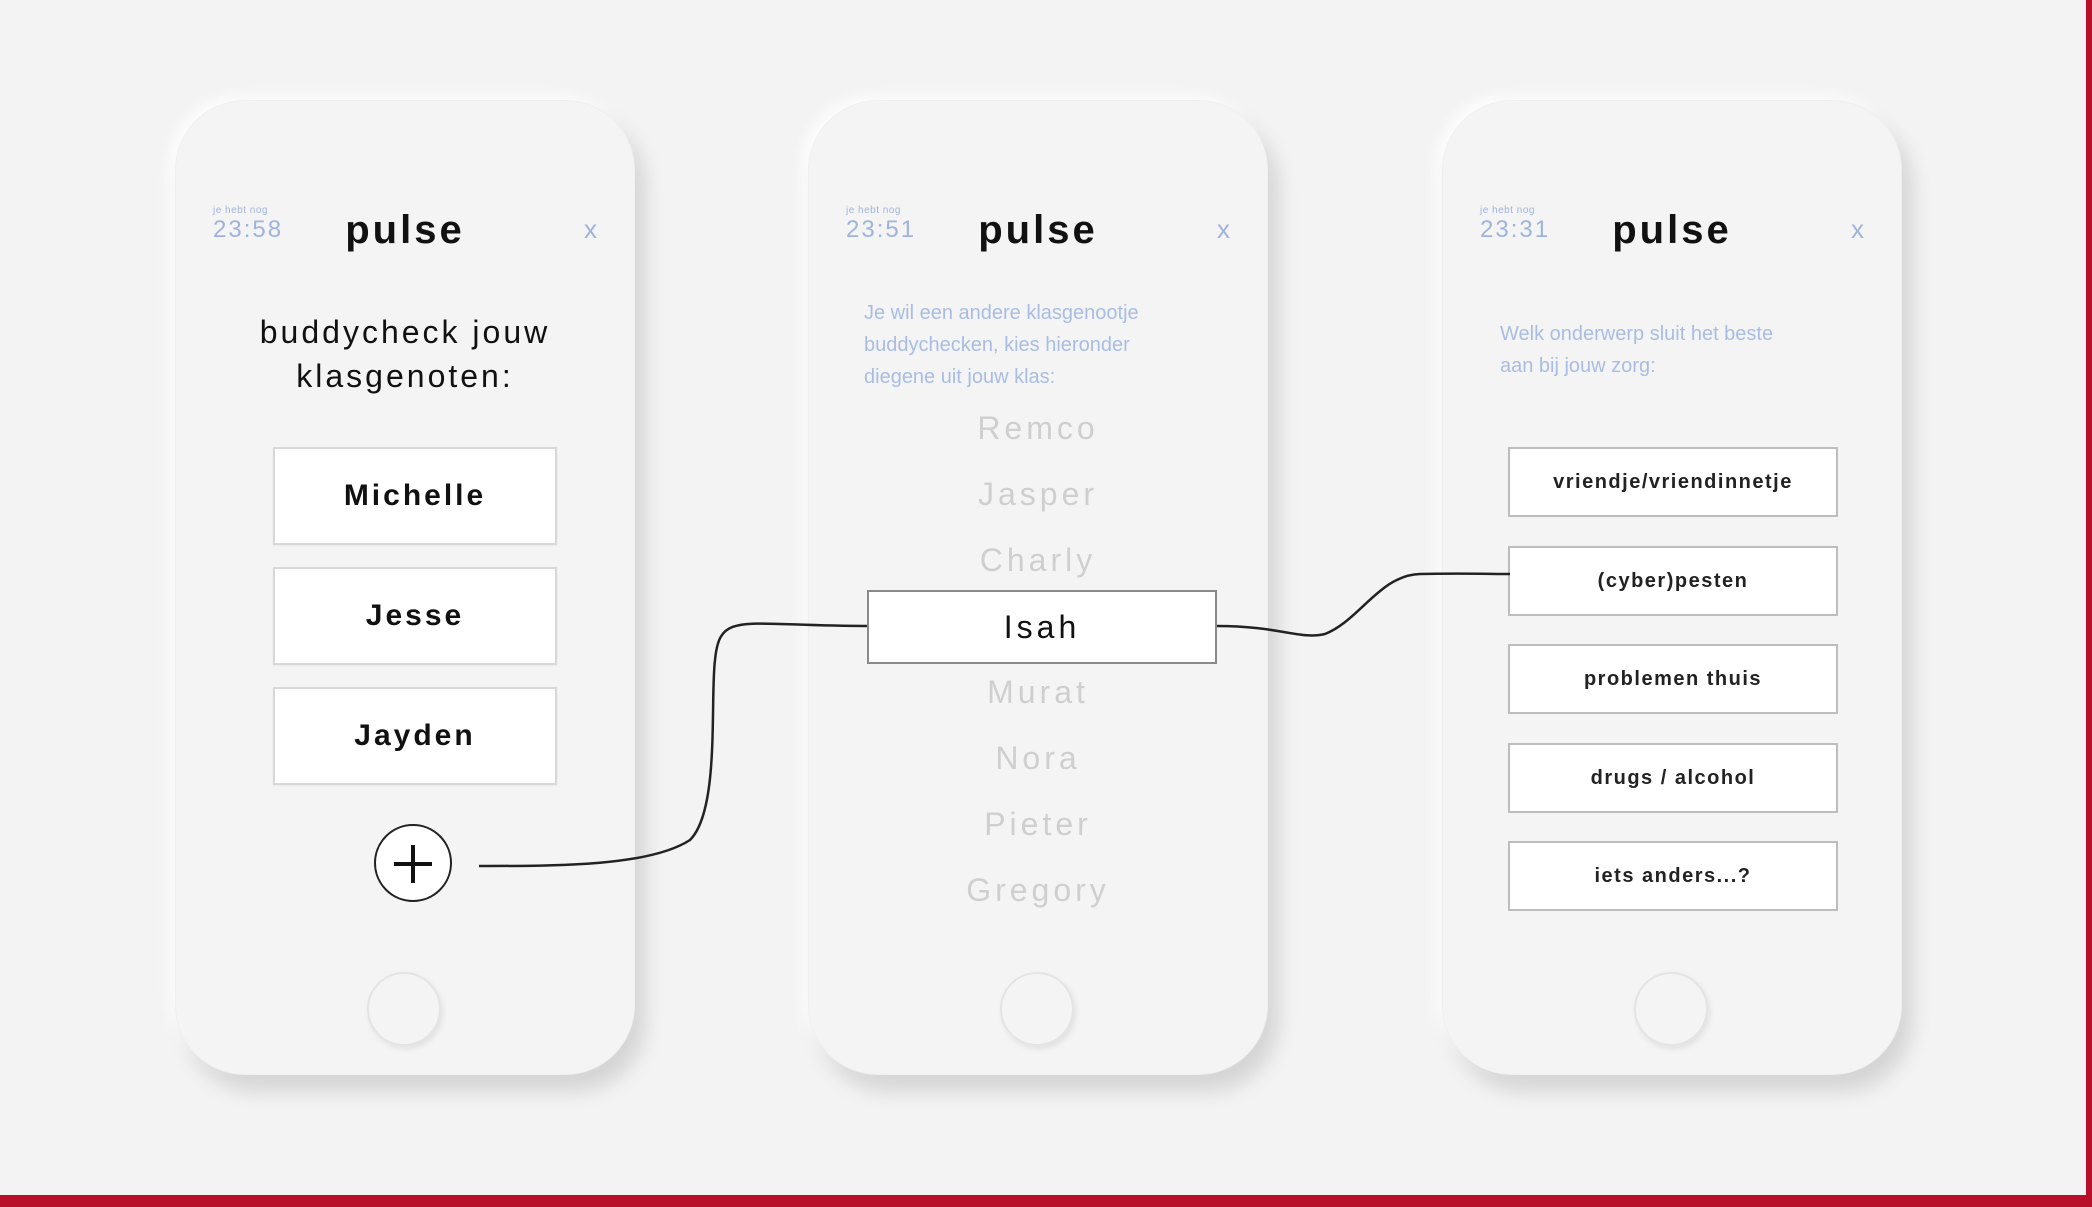 This screenshot has height=1207, width=2092. I want to click on topic-button-relationship: vriendje/vriendinnetje, so click(1673, 482).